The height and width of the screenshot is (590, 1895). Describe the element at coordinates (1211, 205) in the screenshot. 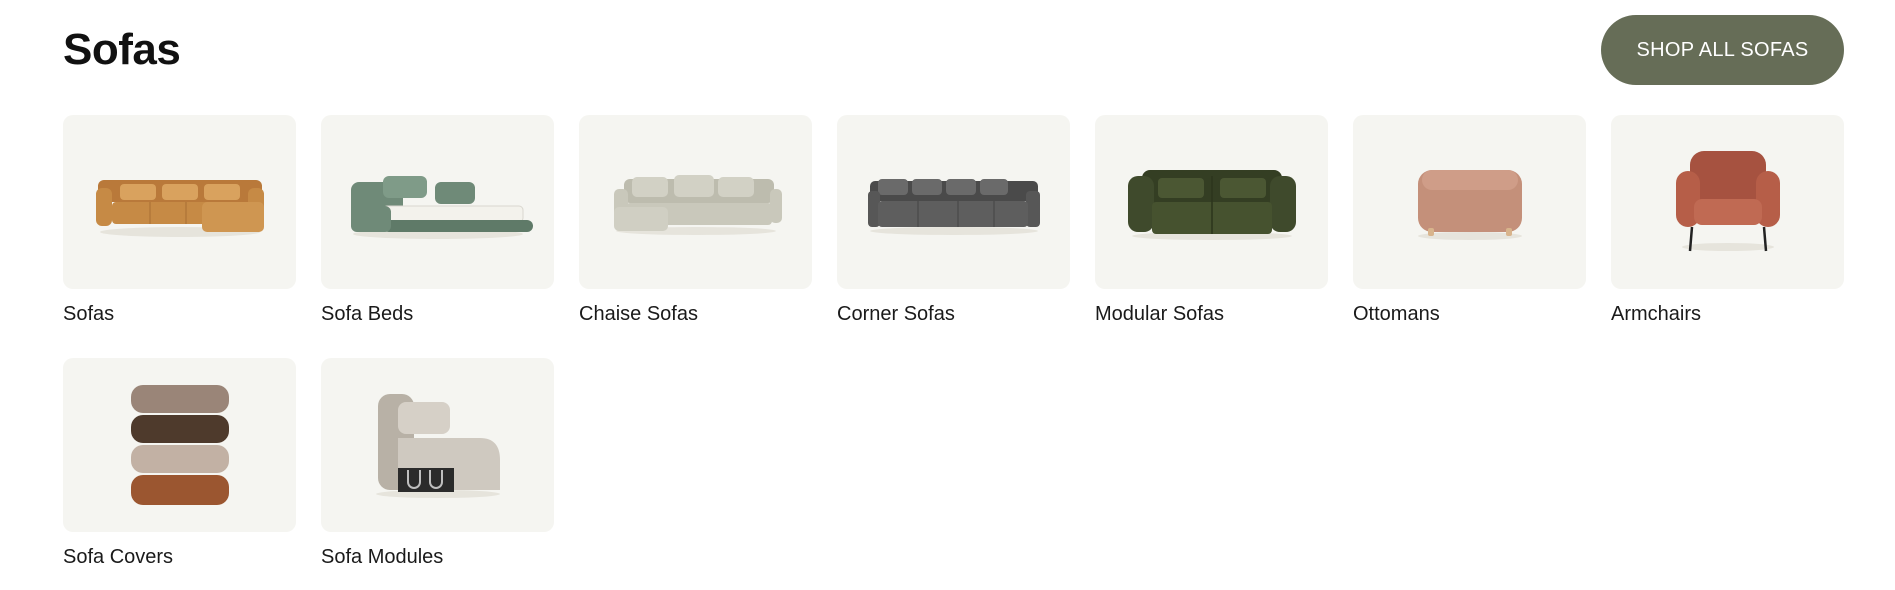

I see `modular-sofa-icon` at that location.